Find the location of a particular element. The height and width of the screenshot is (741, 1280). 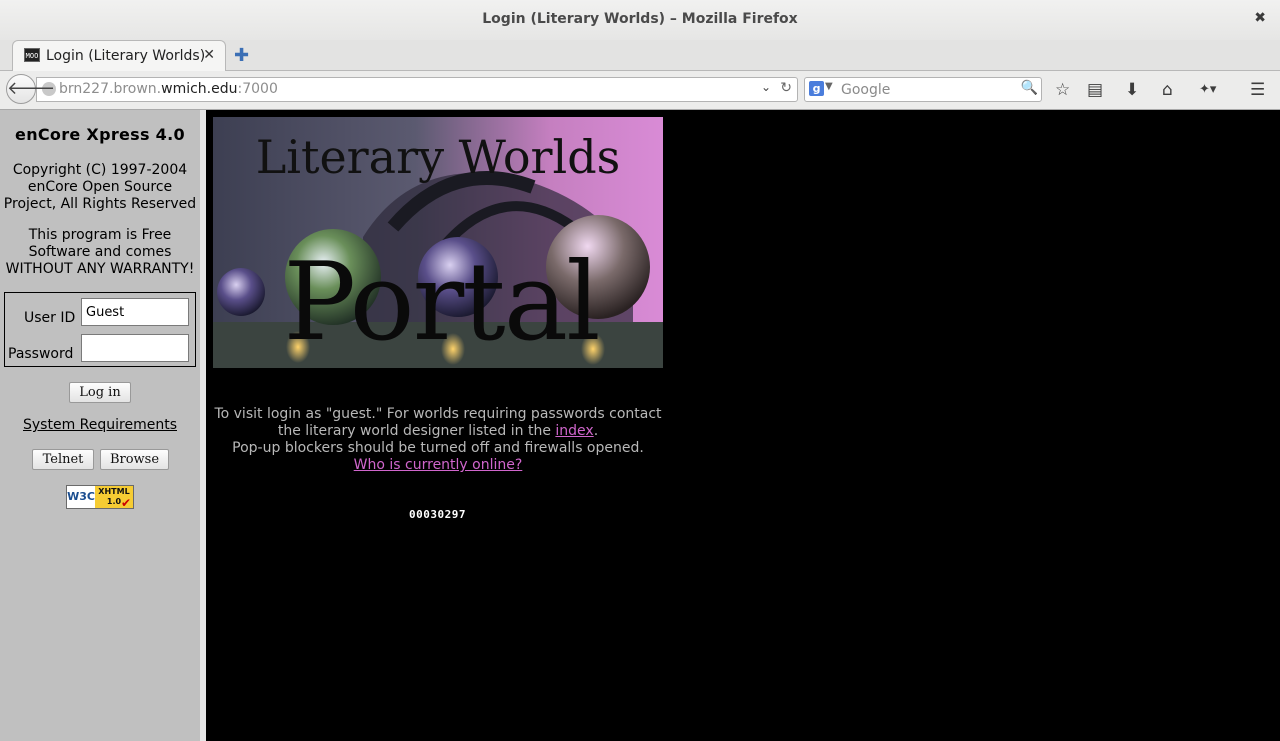

tab-strip: MOO Login (Literary Worlds) ✕ ✚ is located at coordinates (640, 55).